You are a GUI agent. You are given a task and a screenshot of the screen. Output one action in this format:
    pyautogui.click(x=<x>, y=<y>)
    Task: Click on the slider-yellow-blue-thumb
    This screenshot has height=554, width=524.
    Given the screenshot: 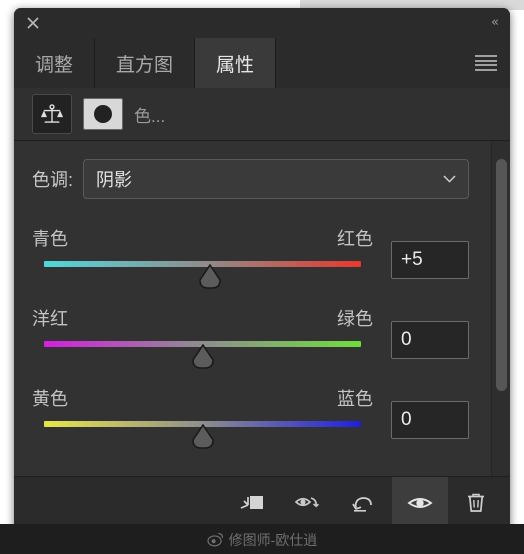 What is the action you would take?
    pyautogui.click(x=203, y=437)
    